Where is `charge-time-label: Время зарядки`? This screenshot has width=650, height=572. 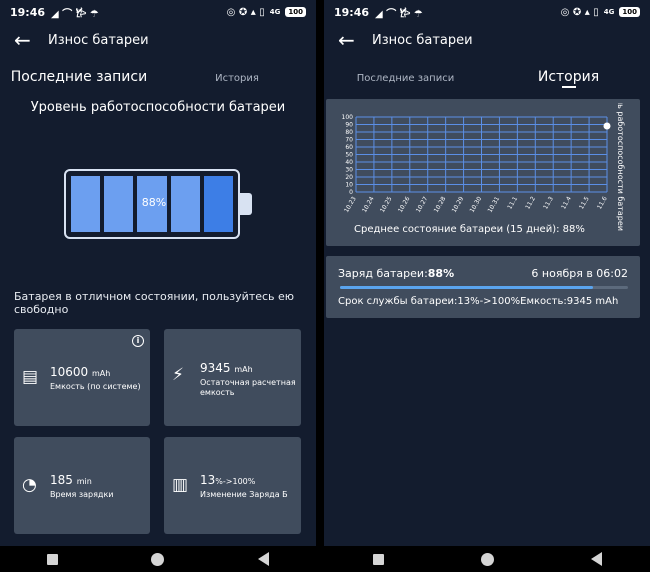
charge-time-label: Время зарядки is located at coordinates (82, 494).